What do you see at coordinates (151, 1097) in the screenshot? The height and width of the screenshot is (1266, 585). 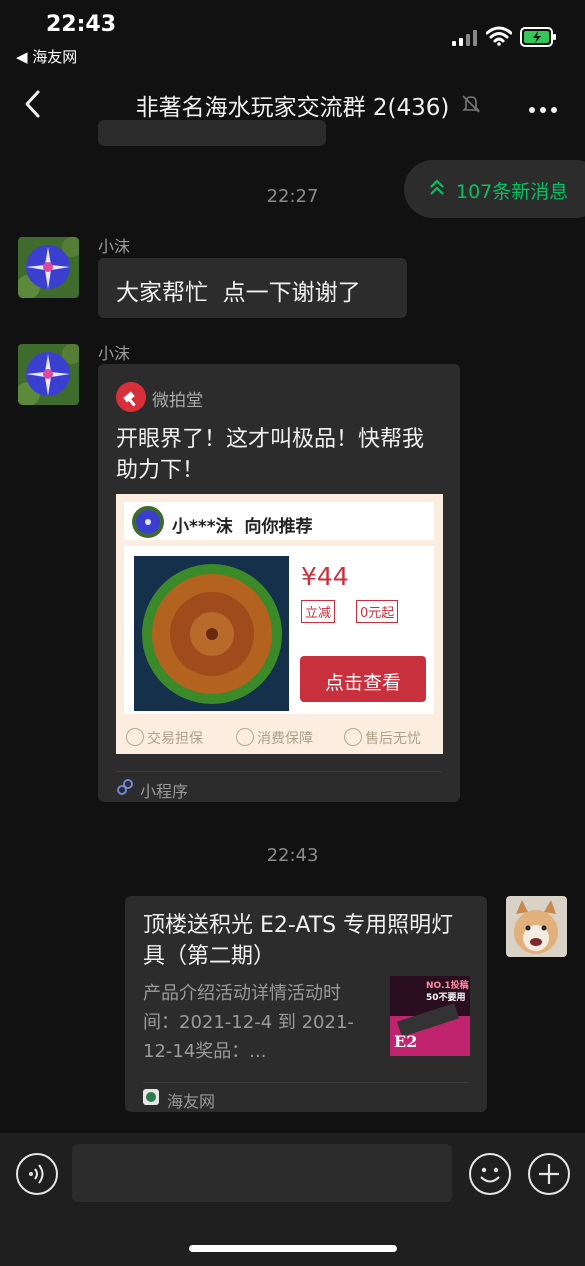 I see `haiyou-logo-icon` at bounding box center [151, 1097].